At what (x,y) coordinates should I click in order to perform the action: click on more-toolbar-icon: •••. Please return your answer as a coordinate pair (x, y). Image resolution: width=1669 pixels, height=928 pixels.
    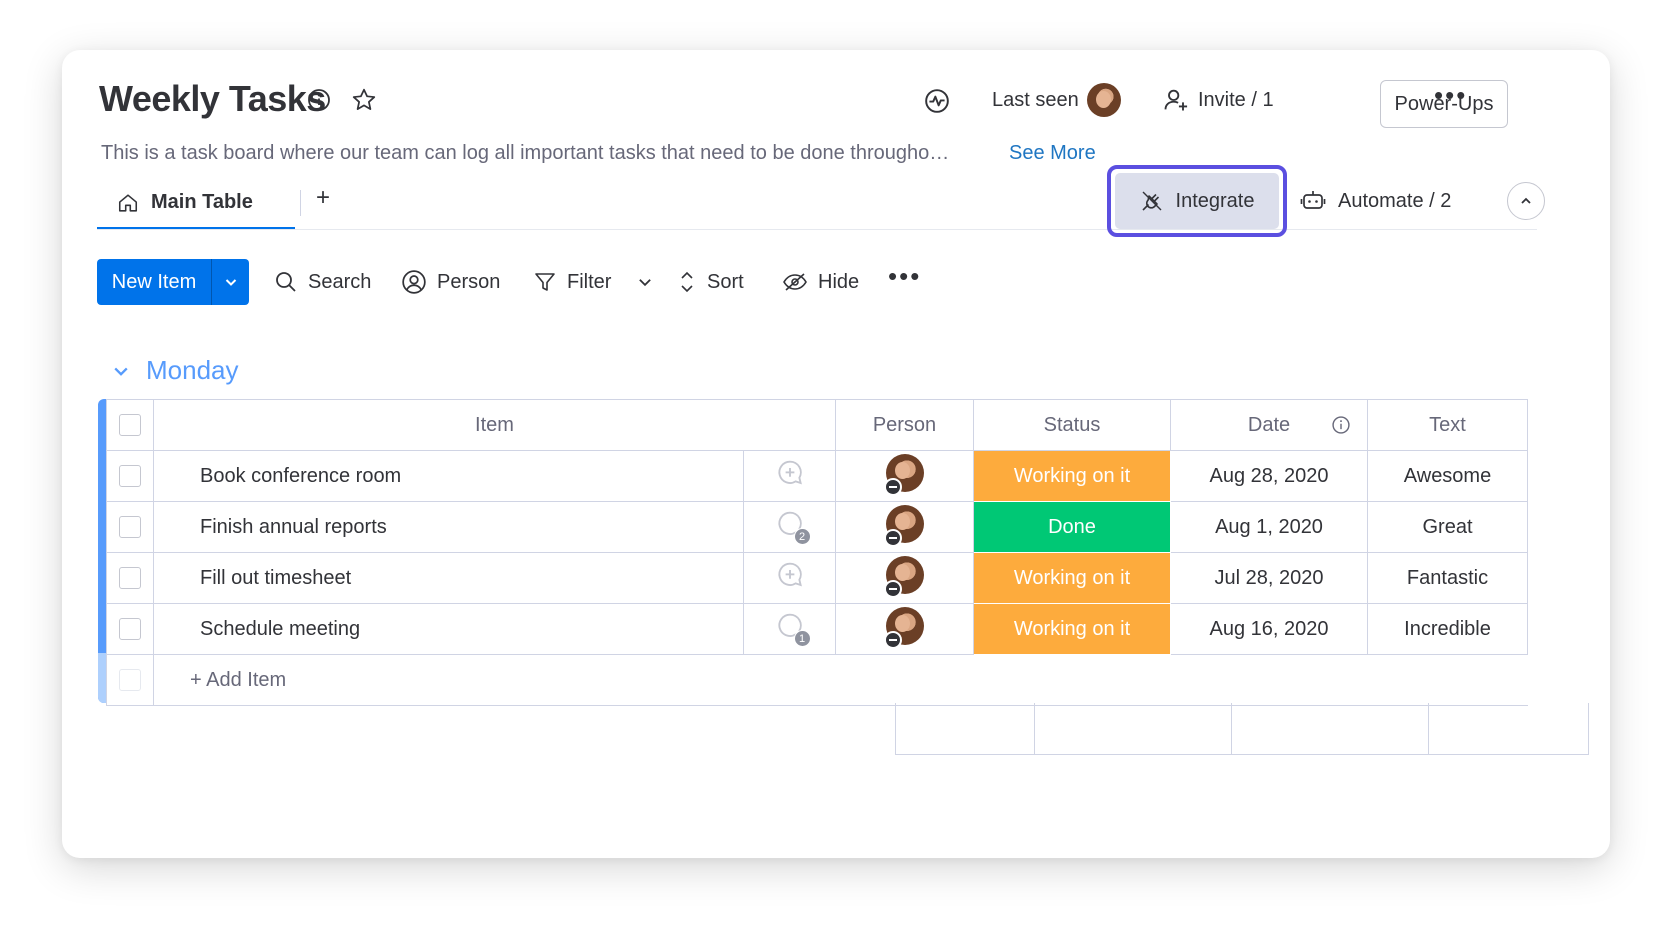
    Looking at the image, I should click on (904, 276).